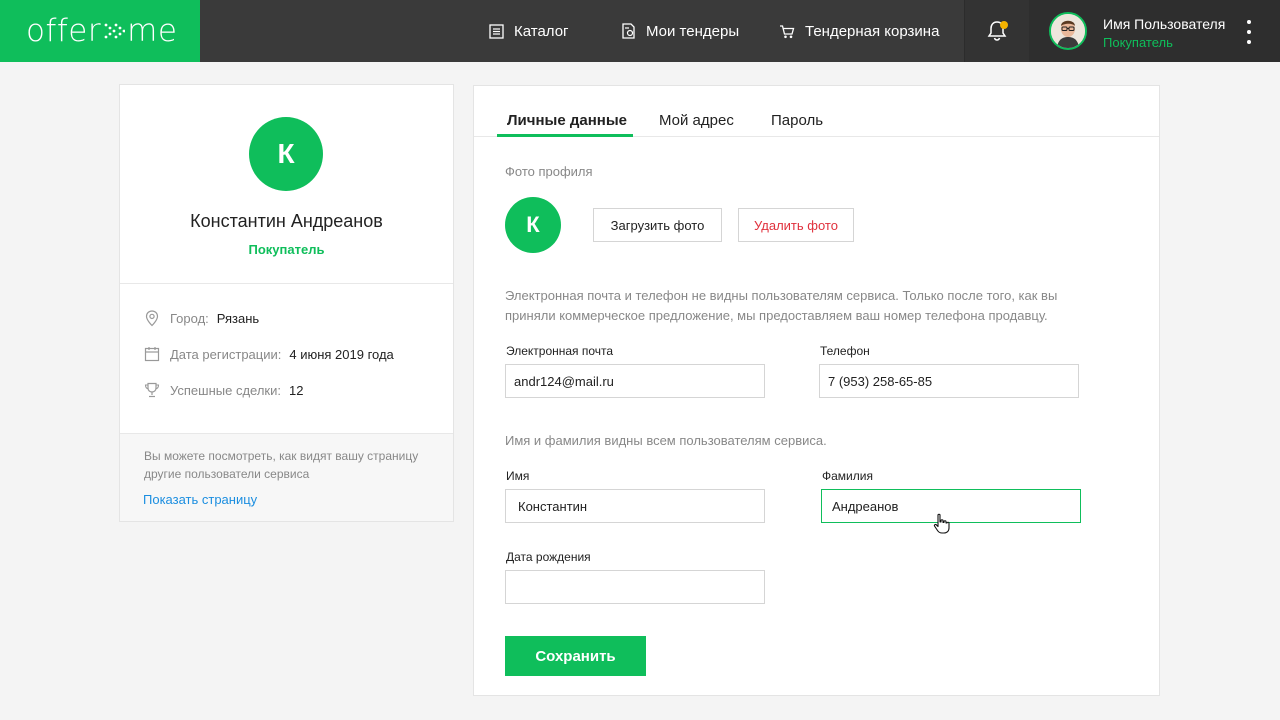  Describe the element at coordinates (496, 31) in the screenshot. I see `catalog-icon` at that location.